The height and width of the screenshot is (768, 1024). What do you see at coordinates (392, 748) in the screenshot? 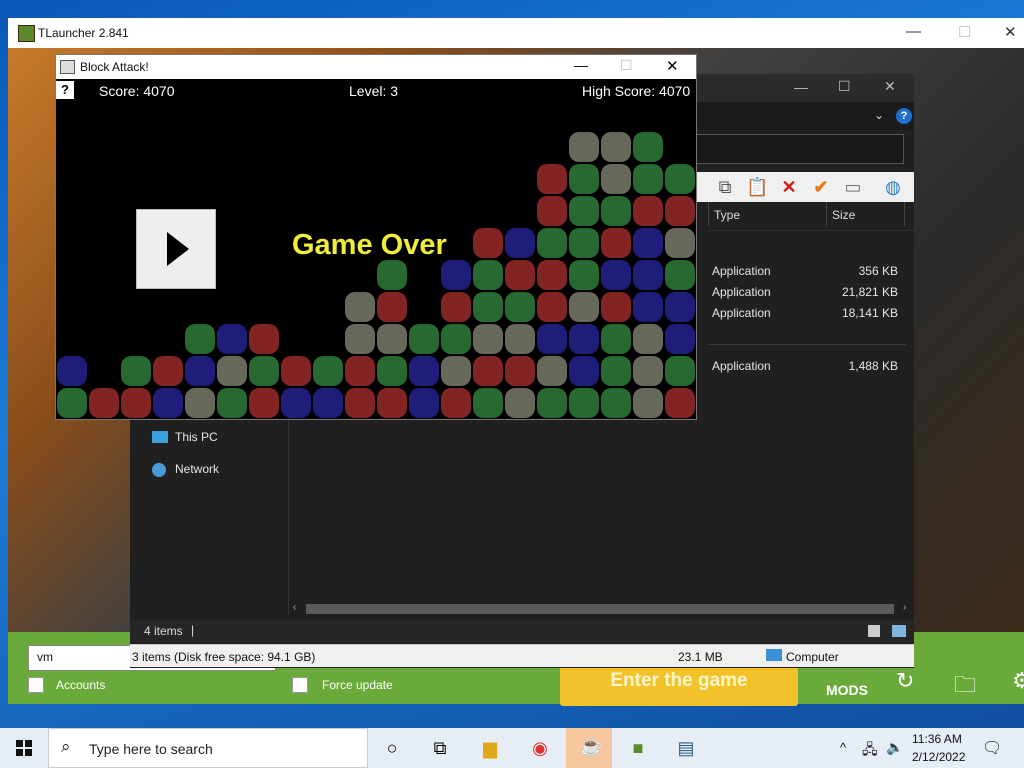
I see `cortana-icon: ○` at bounding box center [392, 748].